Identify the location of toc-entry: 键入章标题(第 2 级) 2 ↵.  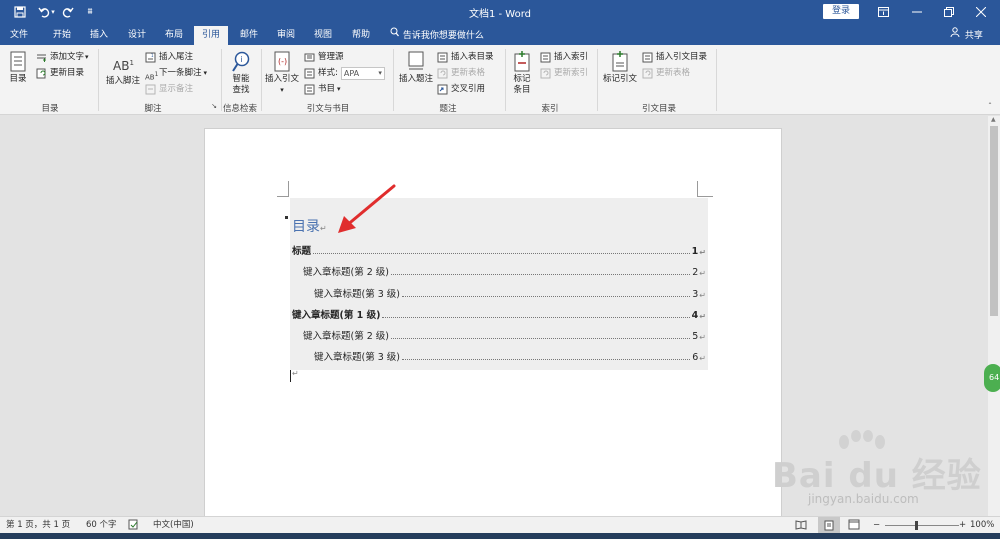
(504, 270).